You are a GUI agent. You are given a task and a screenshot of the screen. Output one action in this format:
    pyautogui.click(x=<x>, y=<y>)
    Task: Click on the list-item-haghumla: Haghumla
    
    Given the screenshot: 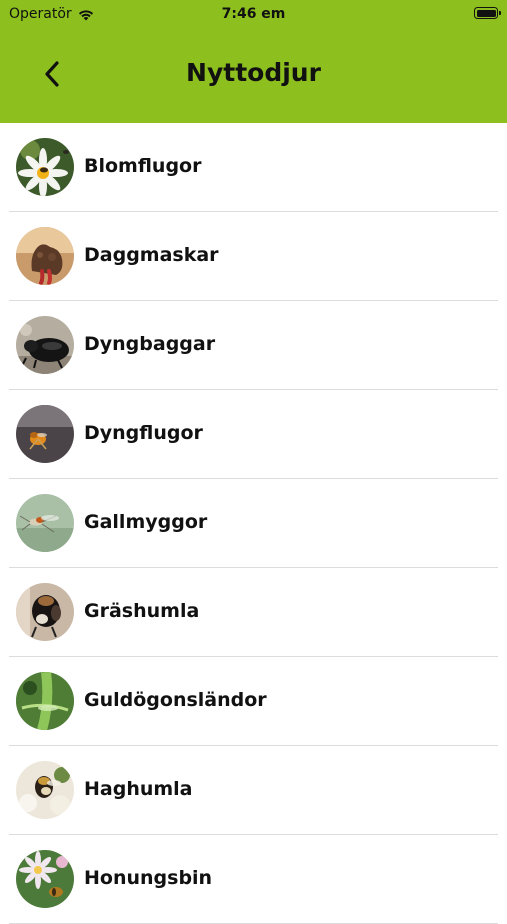 What is the action you would take?
    pyautogui.click(x=253, y=790)
    